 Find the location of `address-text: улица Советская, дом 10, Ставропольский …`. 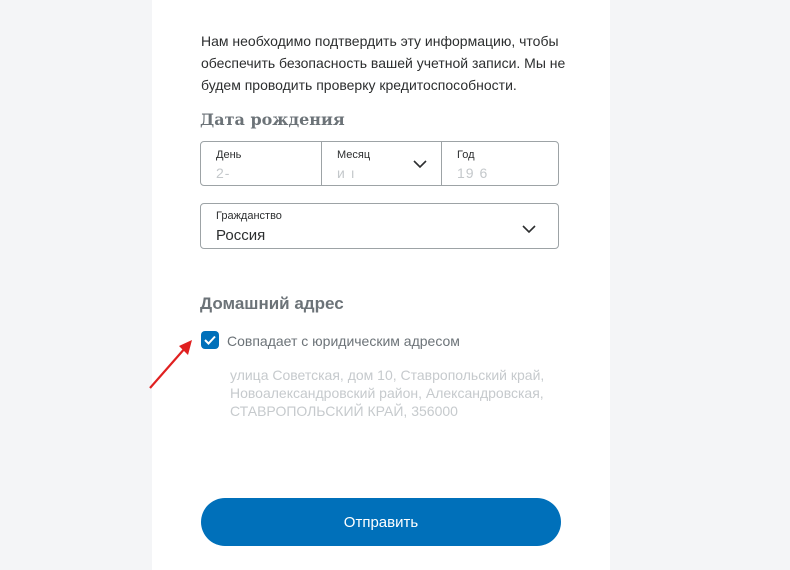

address-text: улица Советская, дом 10, Ставропольский … is located at coordinates (387, 393).